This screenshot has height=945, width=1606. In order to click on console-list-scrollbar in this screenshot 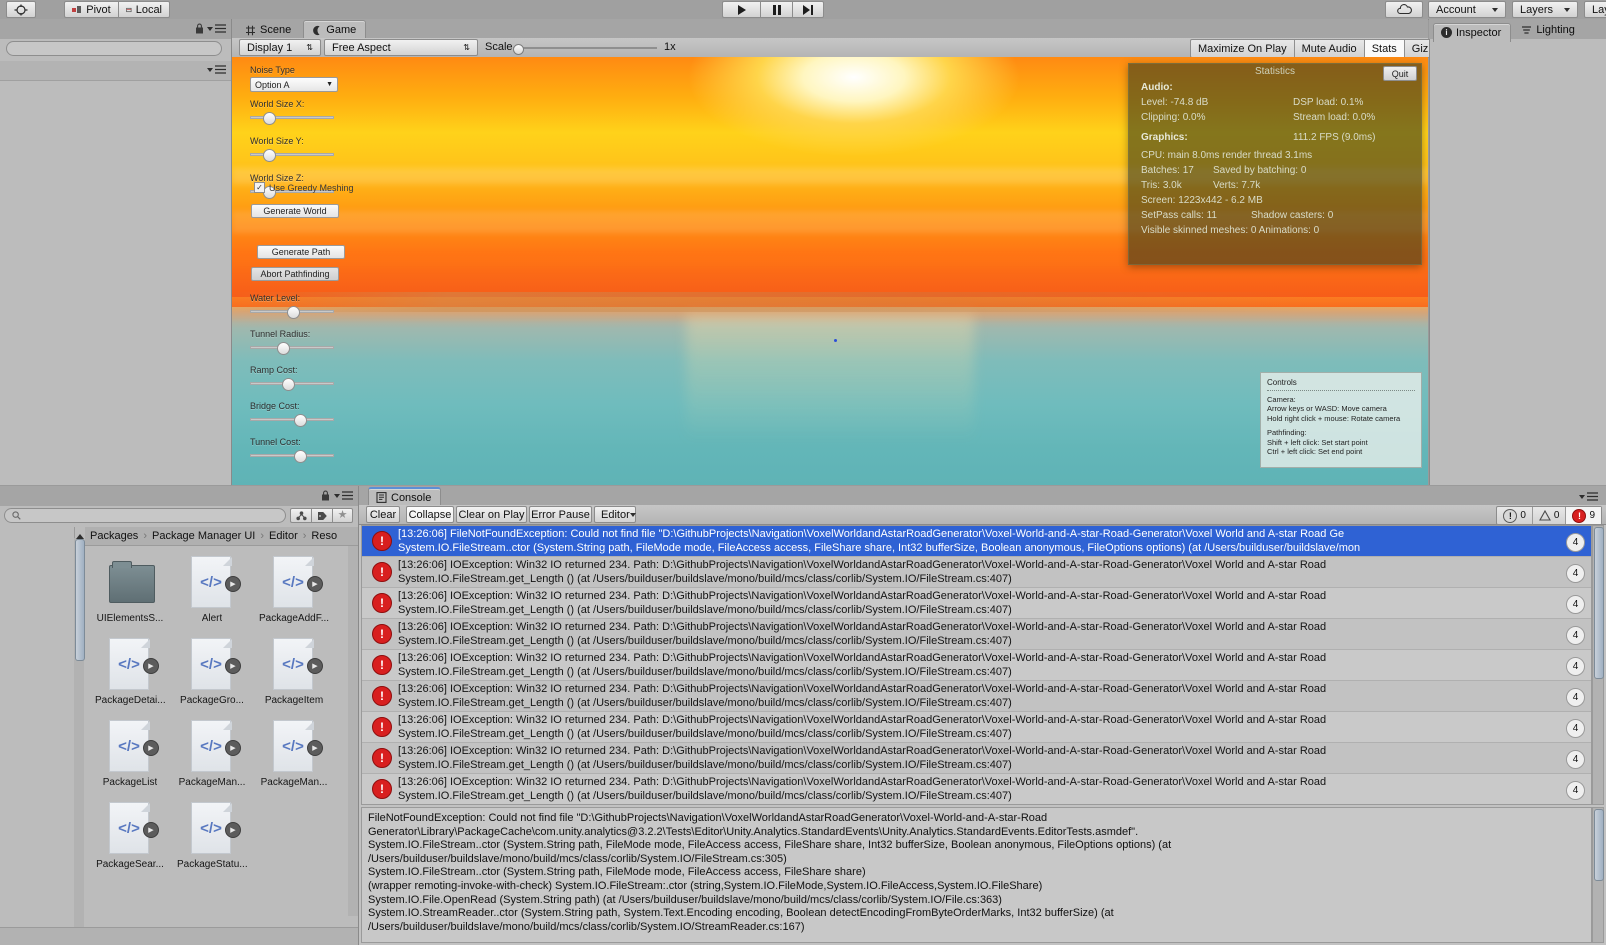, I will do `click(1598, 665)`.